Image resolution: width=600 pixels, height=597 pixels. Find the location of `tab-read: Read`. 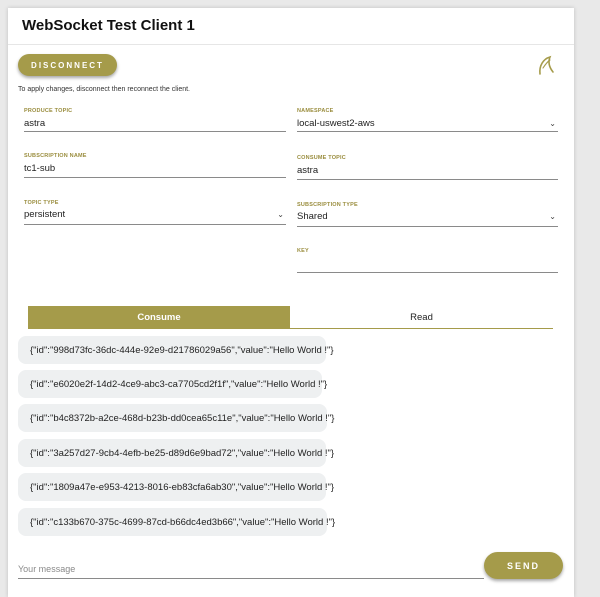

tab-read: Read is located at coordinates (421, 317).